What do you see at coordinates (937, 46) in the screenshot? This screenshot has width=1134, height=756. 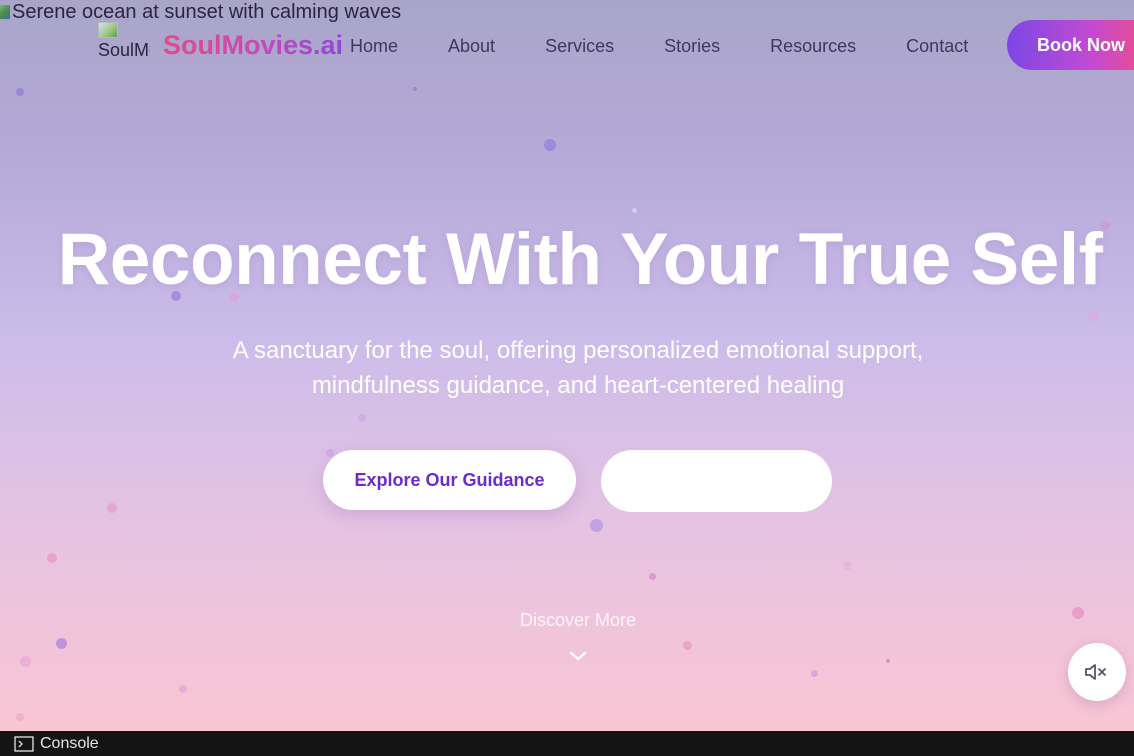 I see `nav-link-contact: Contact` at bounding box center [937, 46].